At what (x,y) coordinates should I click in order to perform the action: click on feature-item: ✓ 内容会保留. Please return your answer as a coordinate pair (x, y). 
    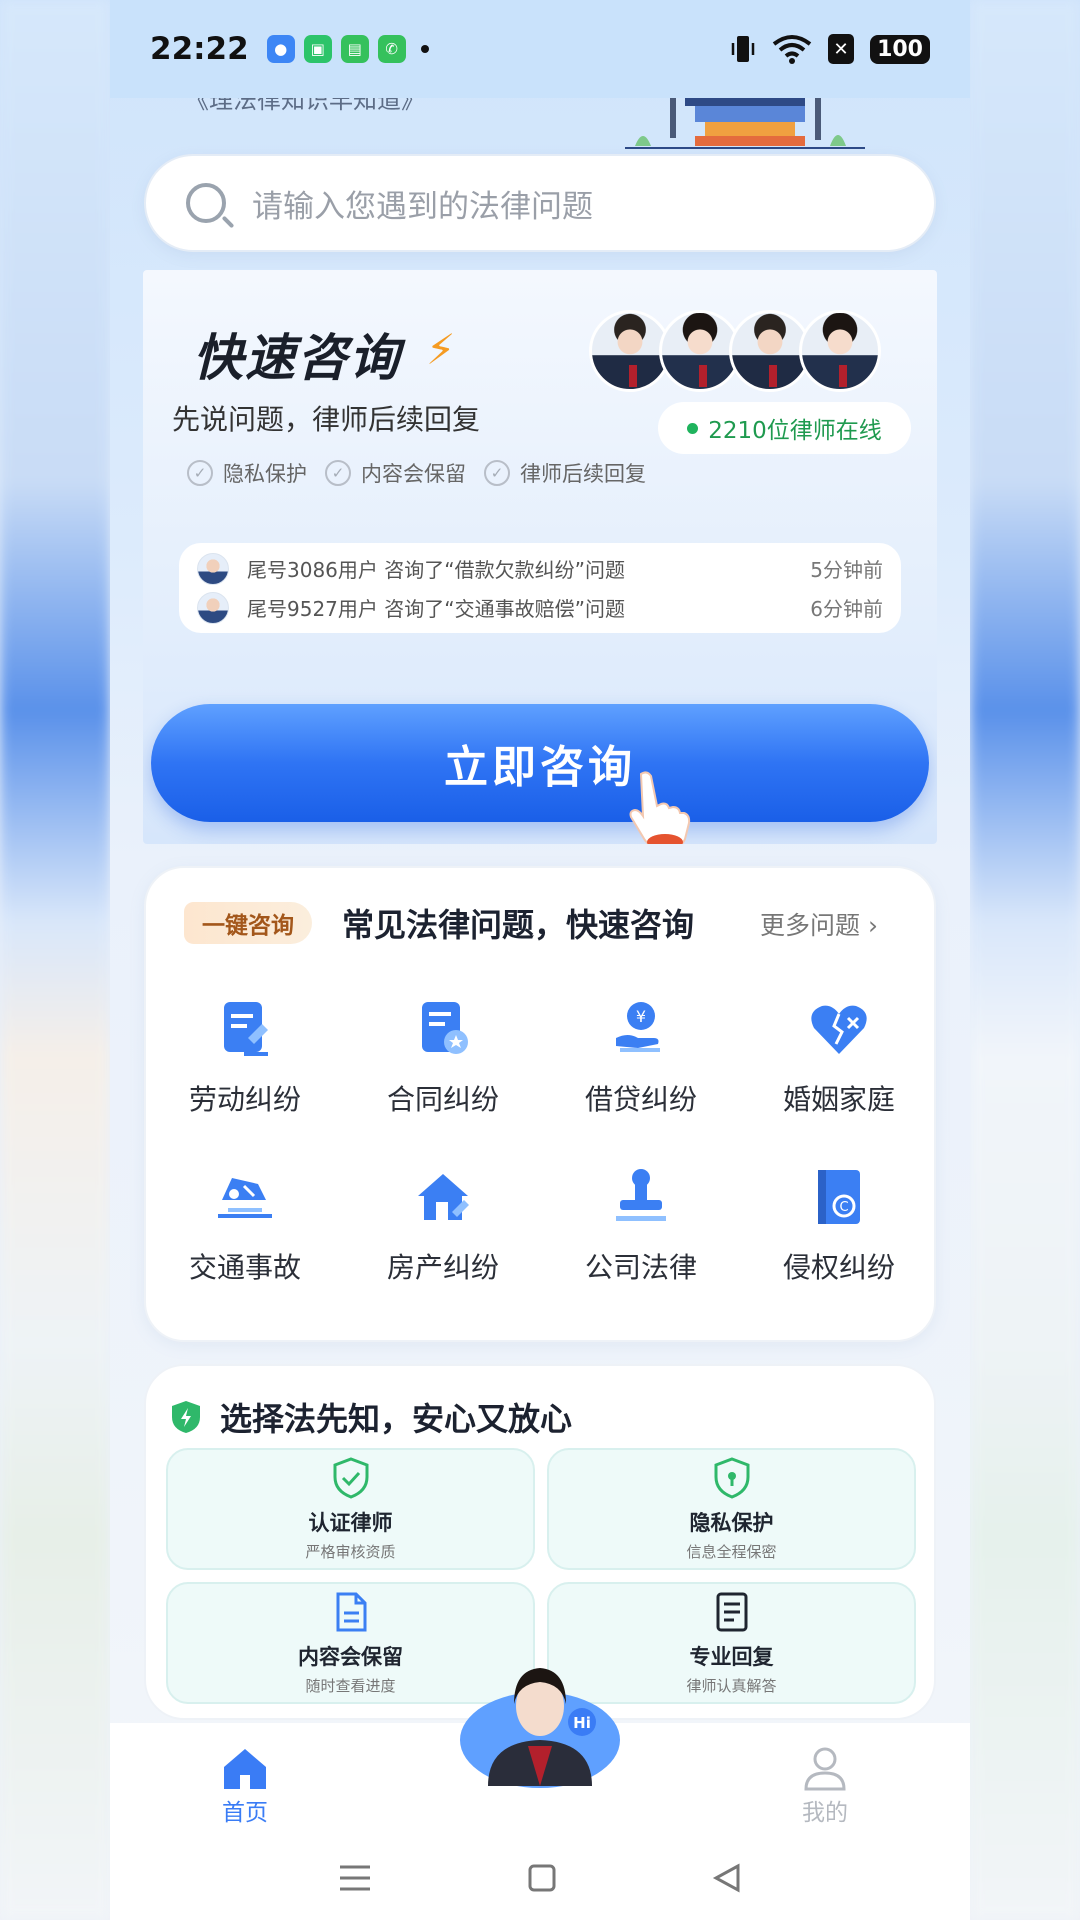
    Looking at the image, I should click on (395, 473).